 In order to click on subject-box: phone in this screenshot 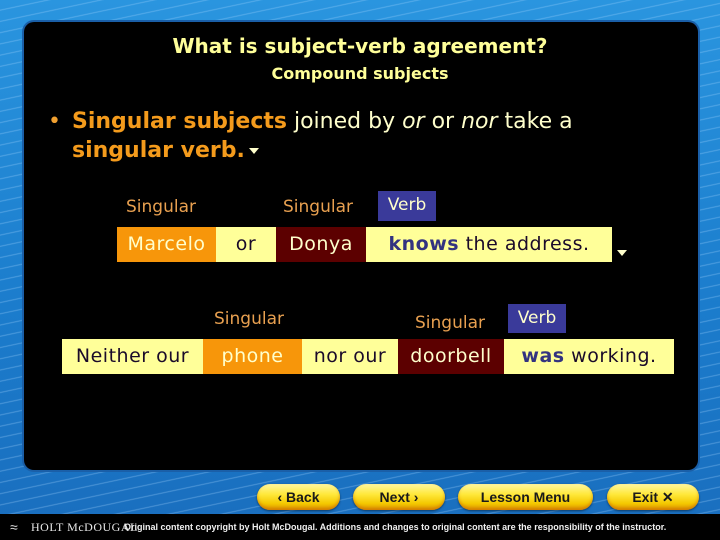, I will do `click(252, 356)`.